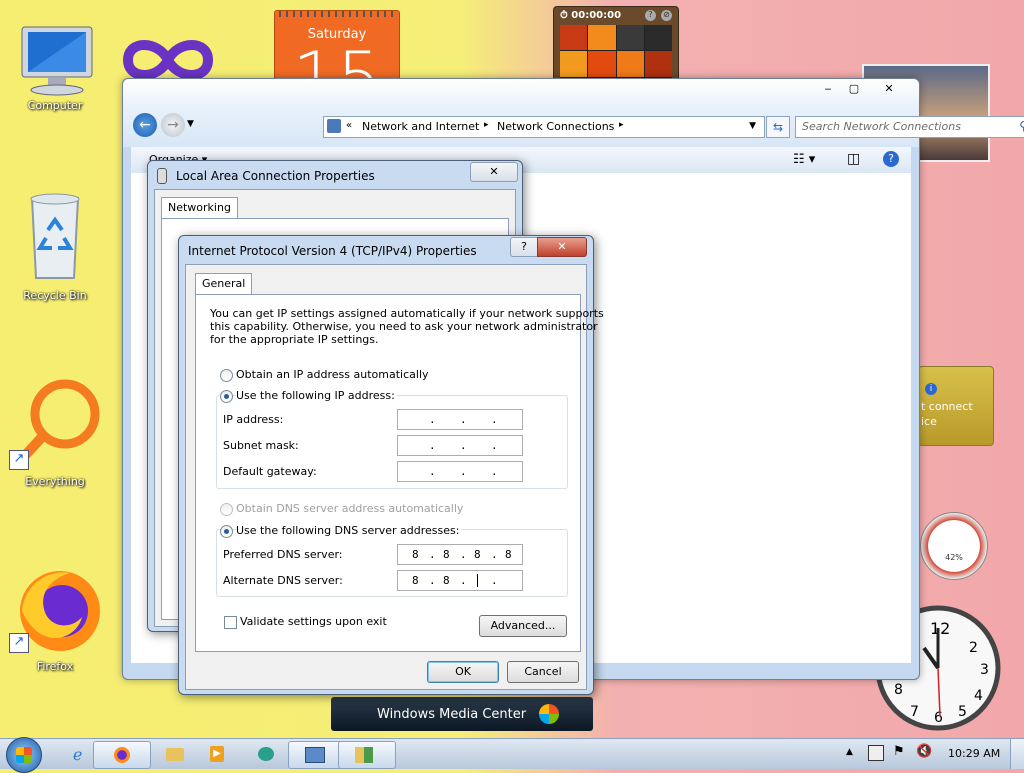  I want to click on green-app-icon, so click(266, 754).